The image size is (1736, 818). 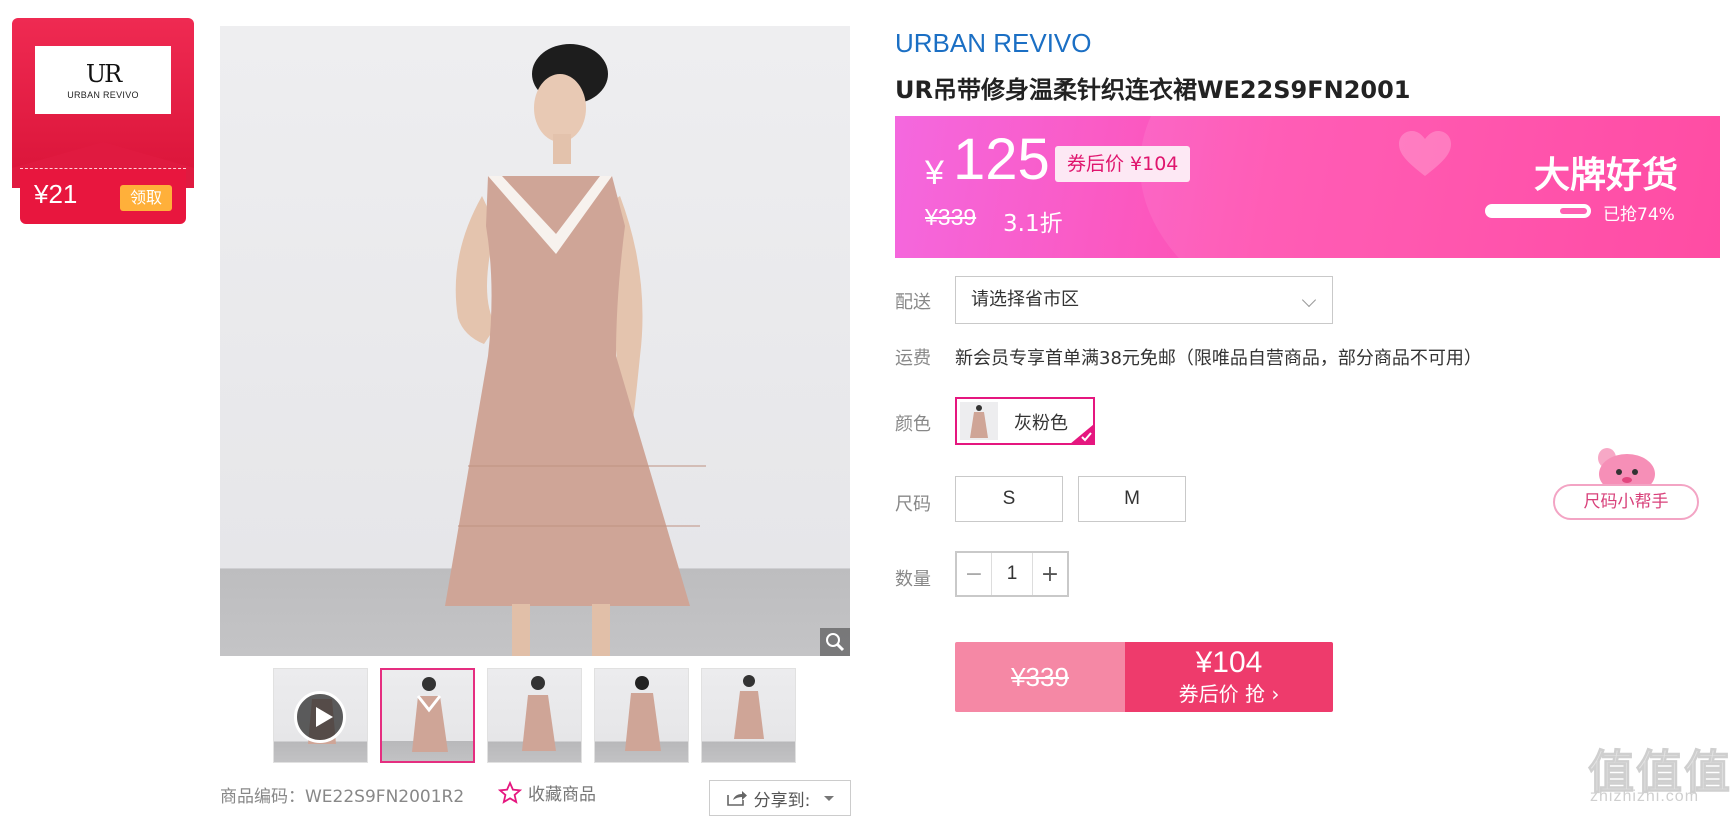 I want to click on sold-progress-text: 已抢74%, so click(x=1639, y=215).